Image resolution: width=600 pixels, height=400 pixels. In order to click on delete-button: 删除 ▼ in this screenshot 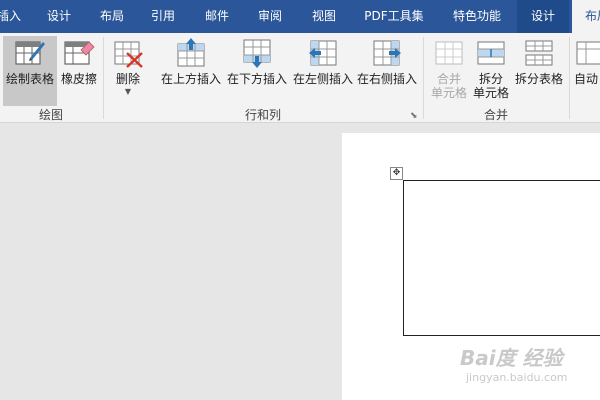, I will do `click(128, 71)`.